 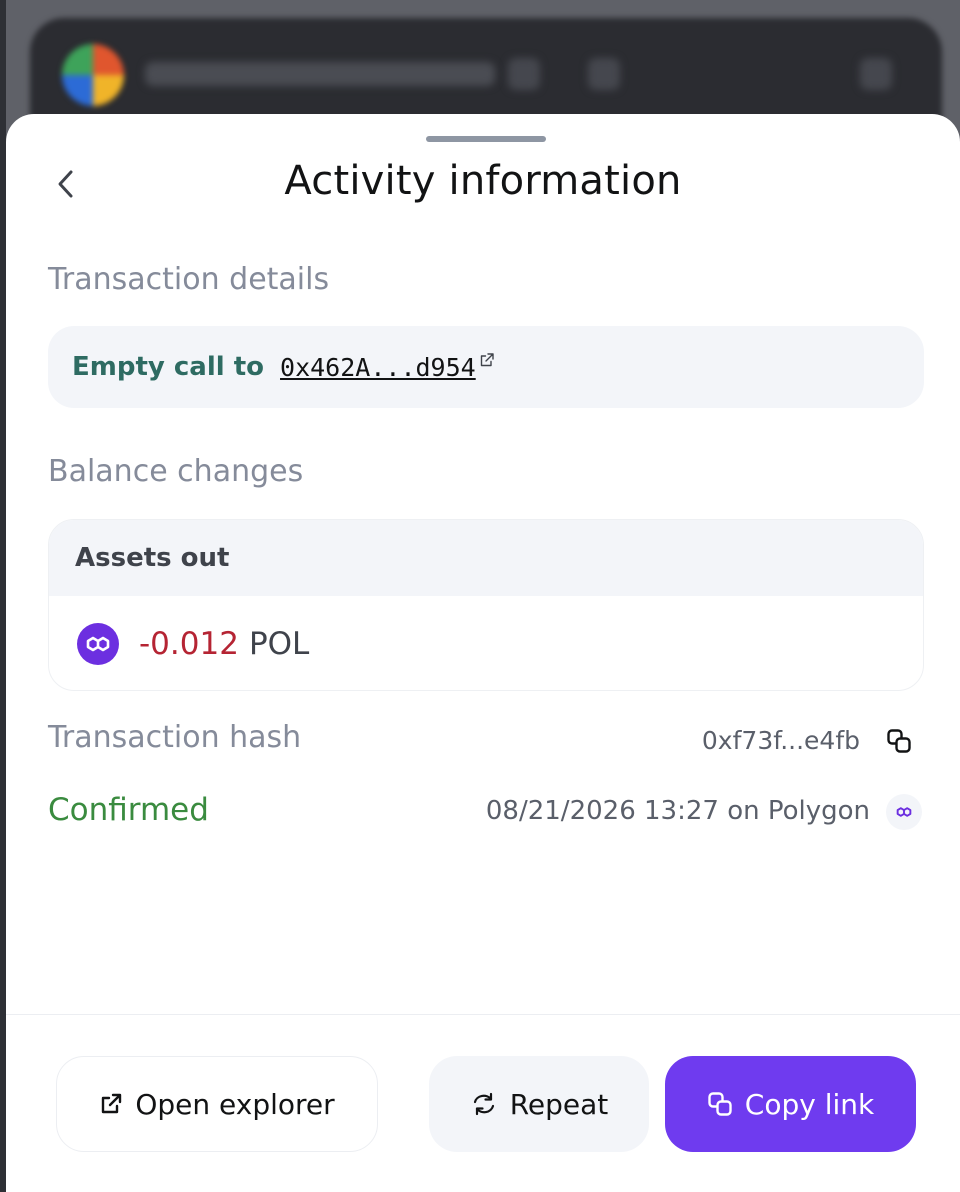 What do you see at coordinates (176, 471) in the screenshot?
I see `balance-changes-label: Balance changes` at bounding box center [176, 471].